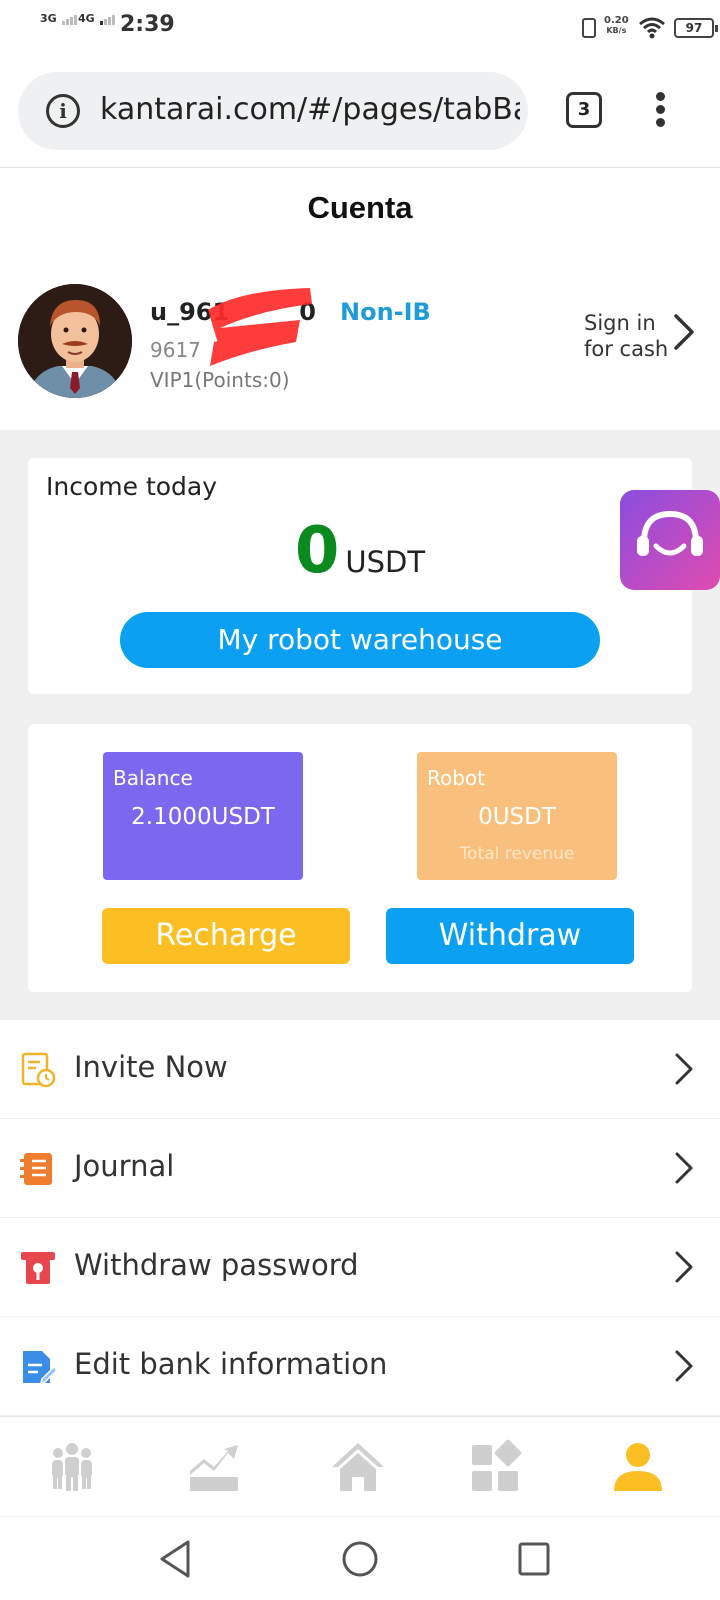 The height and width of the screenshot is (1600, 720). What do you see at coordinates (661, 112) in the screenshot?
I see `more-options-icon` at bounding box center [661, 112].